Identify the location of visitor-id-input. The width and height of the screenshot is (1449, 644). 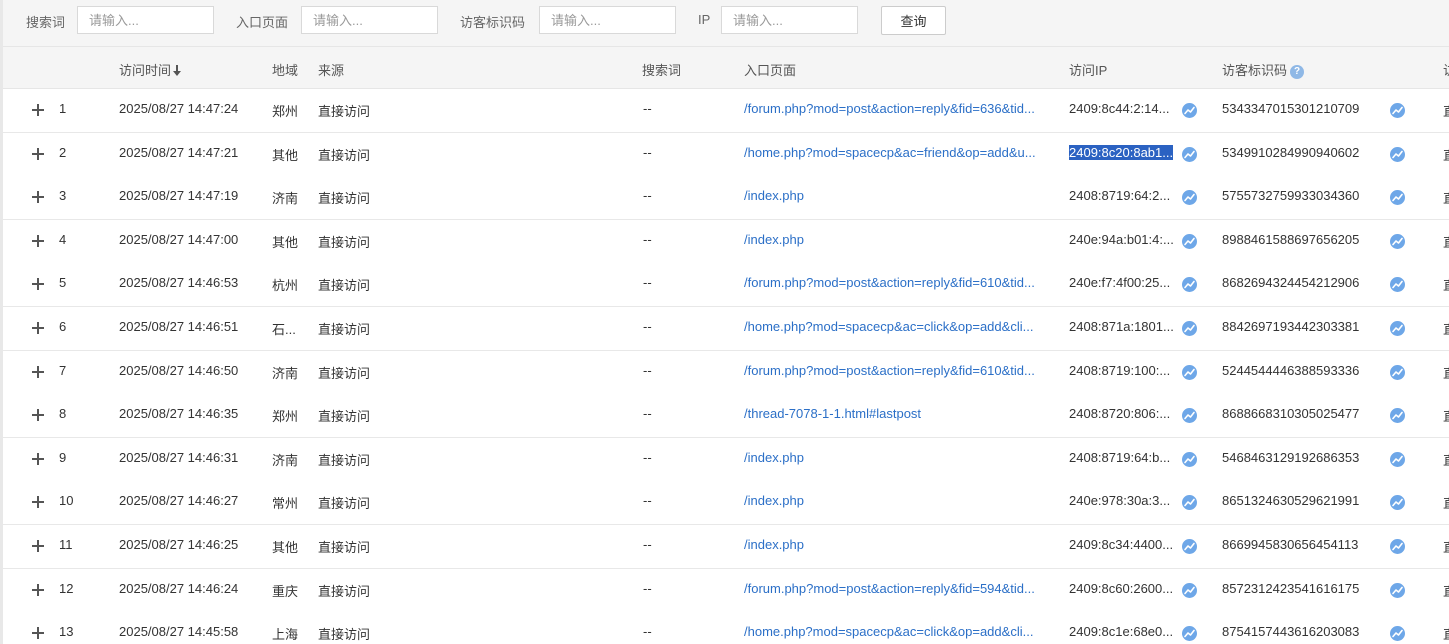
(607, 20).